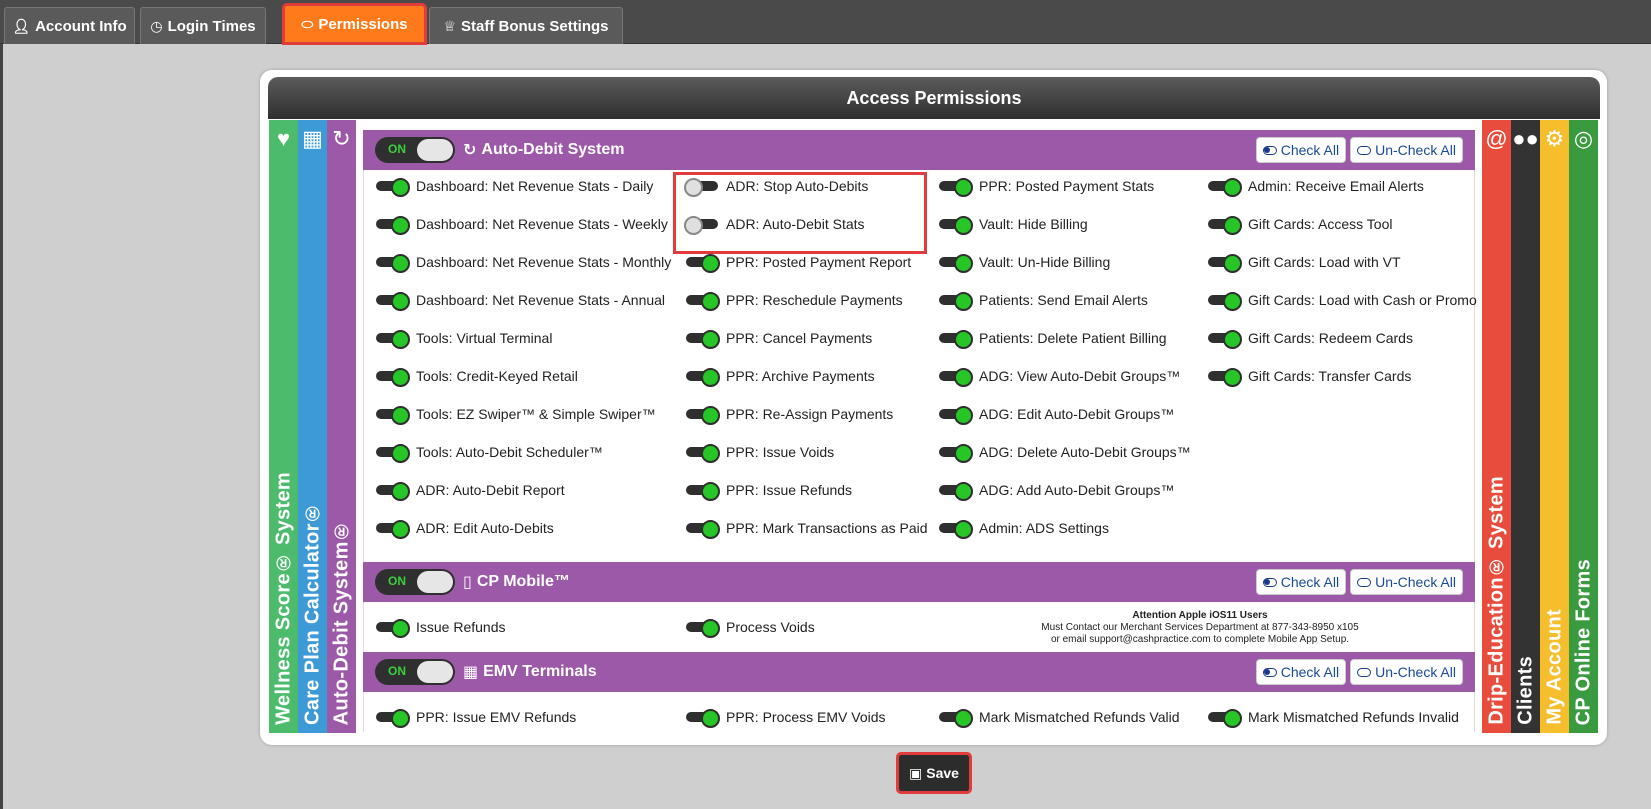 The width and height of the screenshot is (1651, 809). Describe the element at coordinates (1309, 377) in the screenshot. I see `permission-item: Gift Cards: Transfer Cards` at that location.